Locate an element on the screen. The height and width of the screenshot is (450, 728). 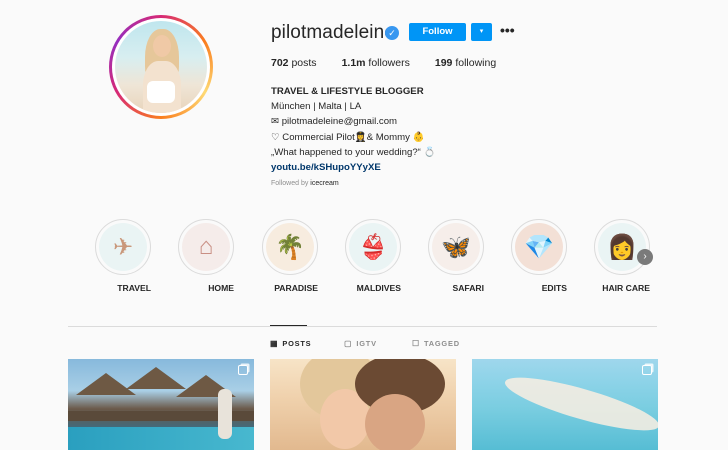
avatar-border is located at coordinates (161, 67).